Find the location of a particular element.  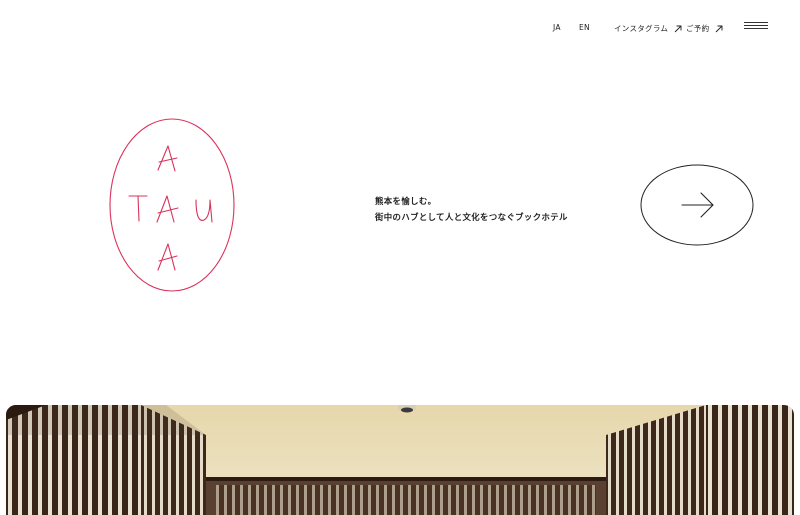

top-nav: JA EN インスタグラム ご予約 is located at coordinates (400, 28).